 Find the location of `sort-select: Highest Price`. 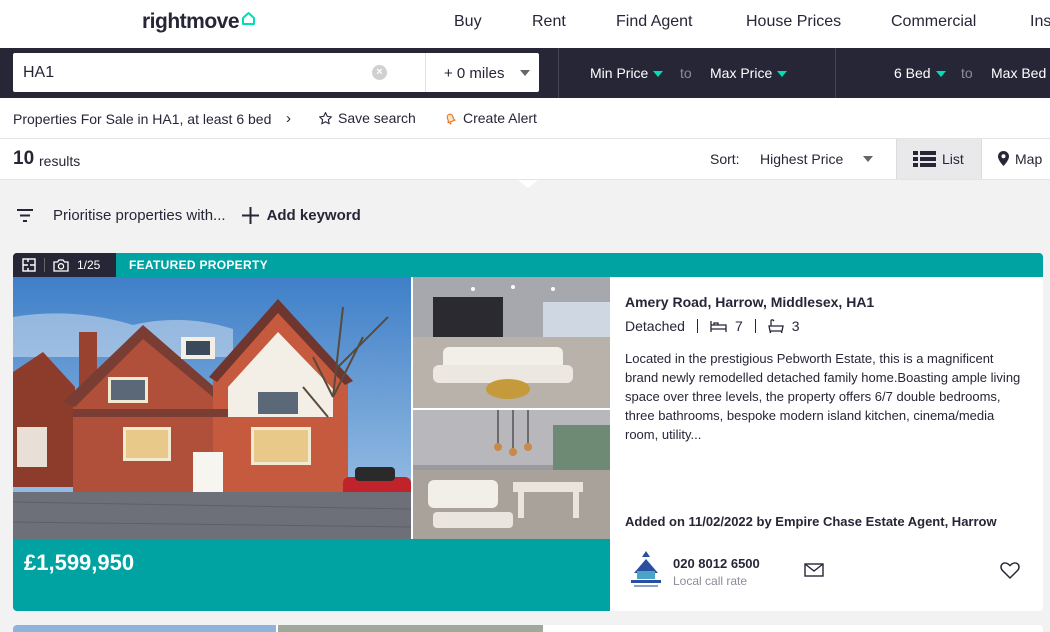

sort-select: Highest Price is located at coordinates (801, 159).